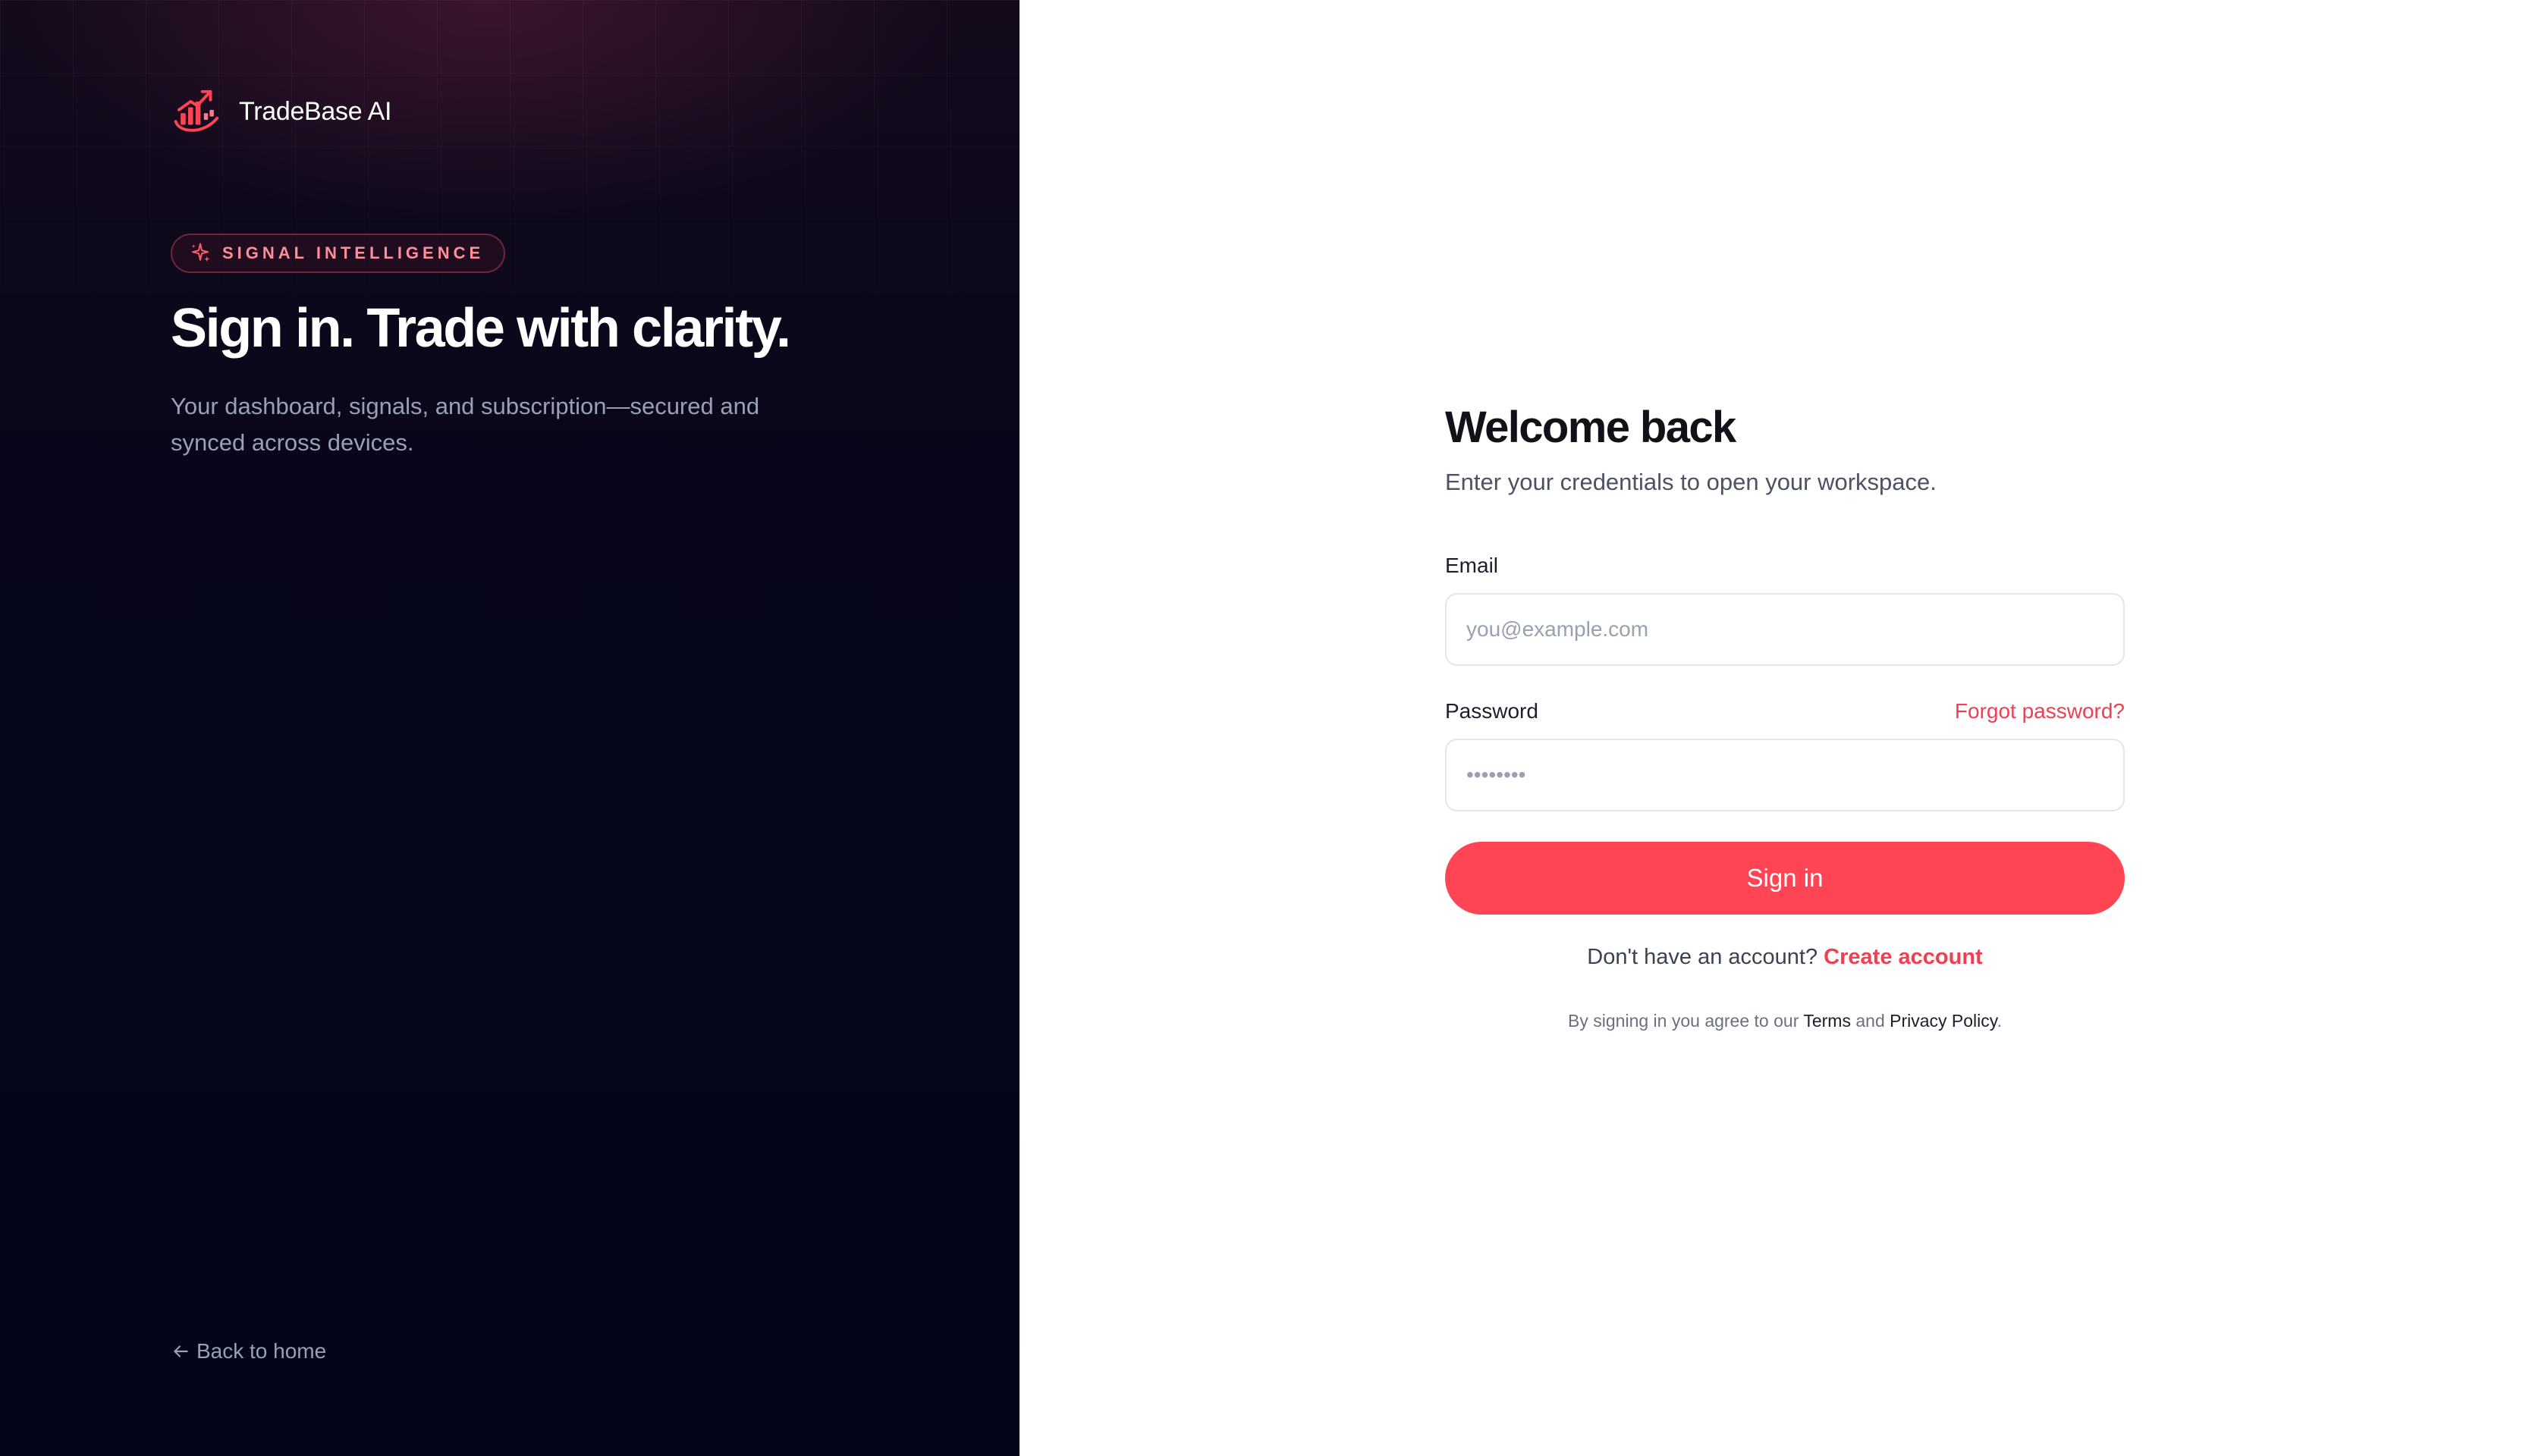  I want to click on create-account-link: Create account, so click(1904, 957).